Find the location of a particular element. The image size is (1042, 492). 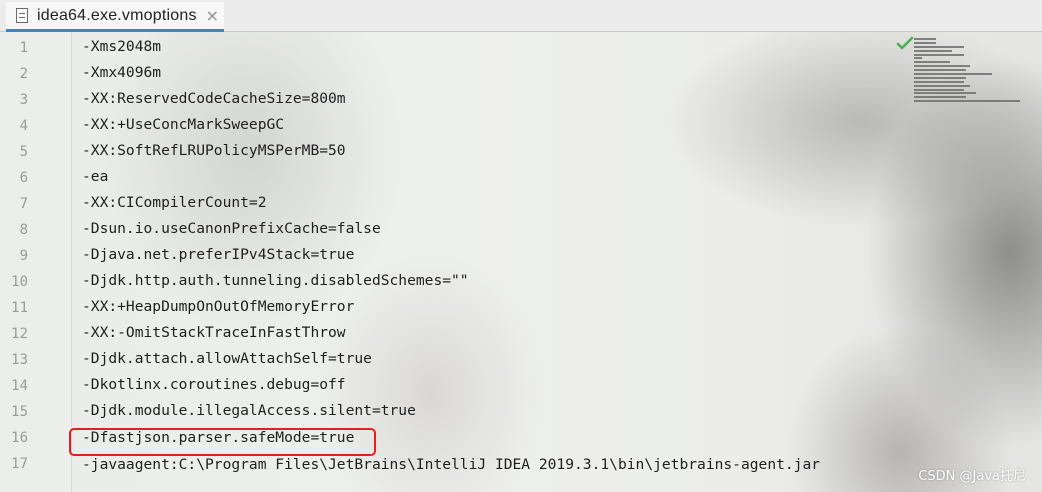

highlight-annotation-box is located at coordinates (222, 442).